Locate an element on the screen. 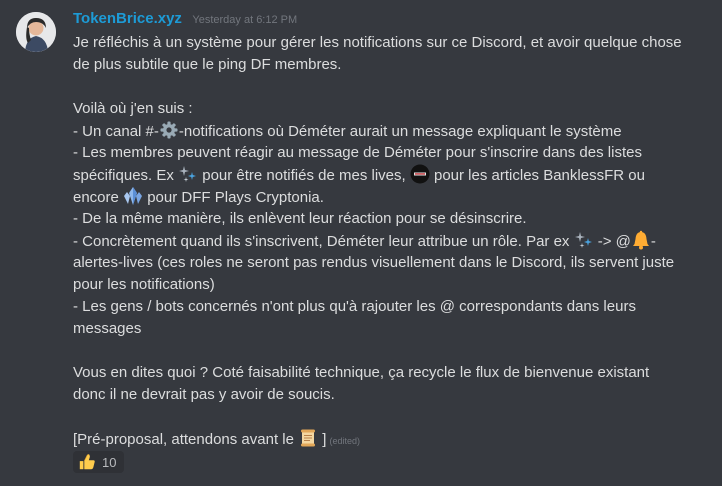 The height and width of the screenshot is (486, 722). message-line: de plus subtile que le ping DF membres. is located at coordinates (207, 64).